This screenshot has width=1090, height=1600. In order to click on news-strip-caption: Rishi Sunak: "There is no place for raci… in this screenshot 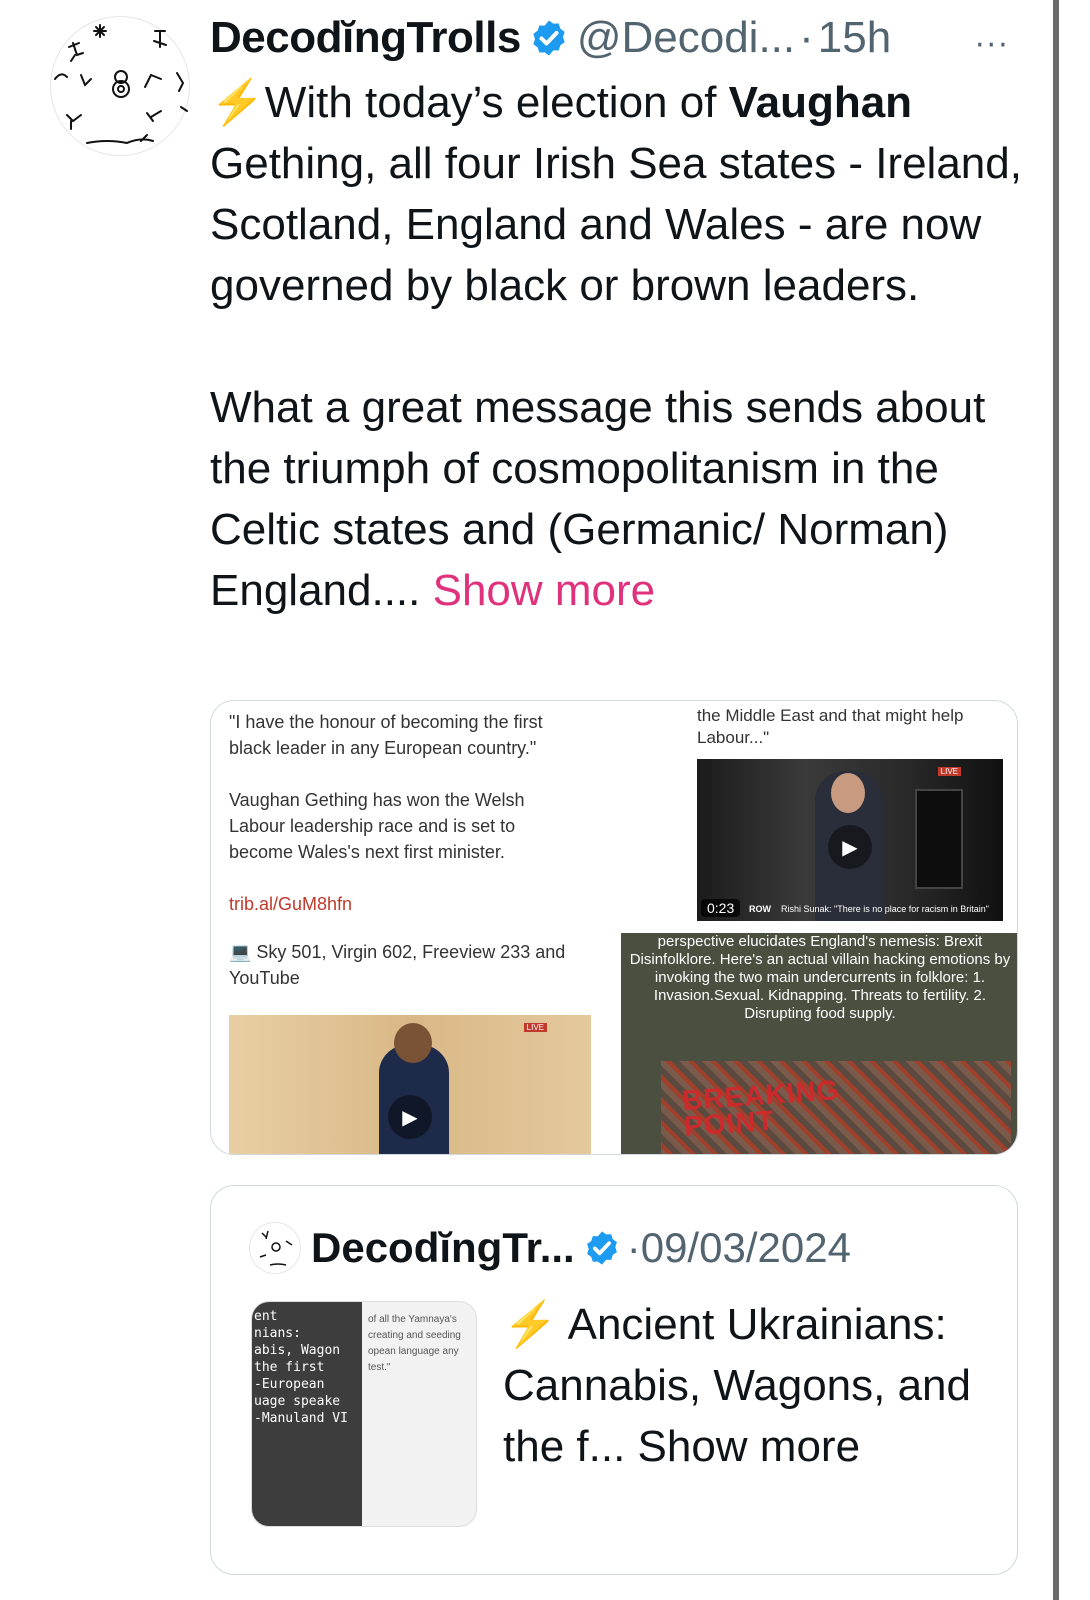, I will do `click(885, 909)`.